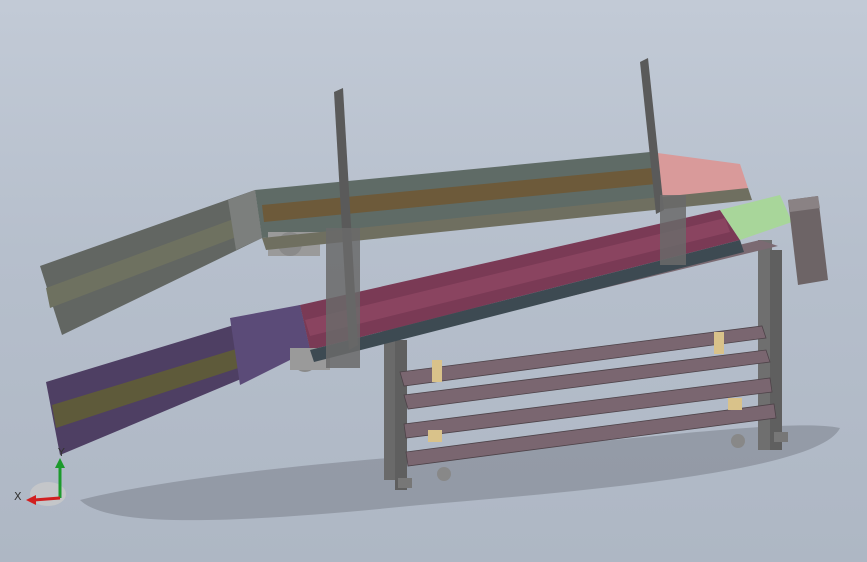  I want to click on tail-enclosure, so click(808, 240).